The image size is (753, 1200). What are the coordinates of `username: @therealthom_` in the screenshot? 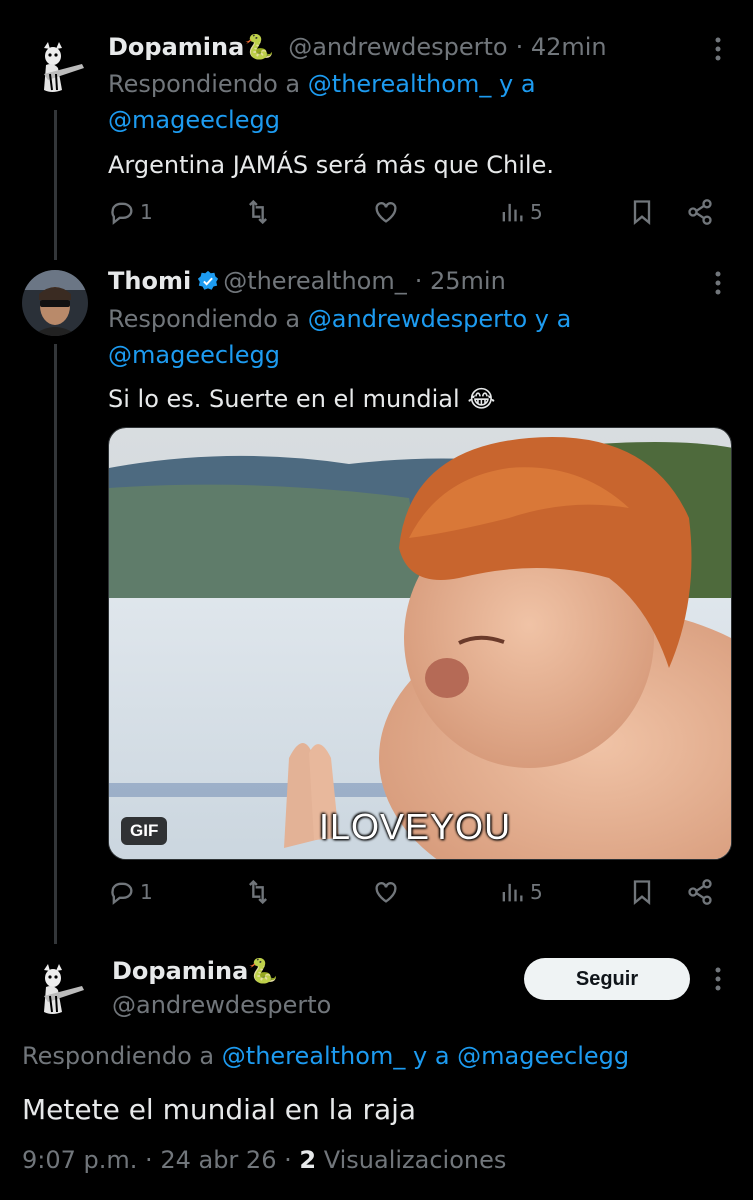 It's located at (315, 281).